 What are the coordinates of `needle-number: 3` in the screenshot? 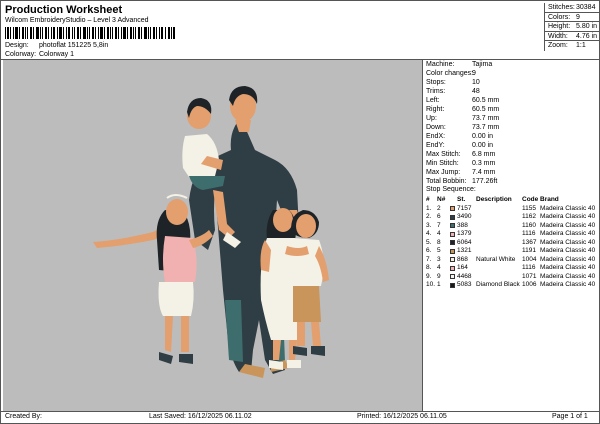 It's located at (439, 259).